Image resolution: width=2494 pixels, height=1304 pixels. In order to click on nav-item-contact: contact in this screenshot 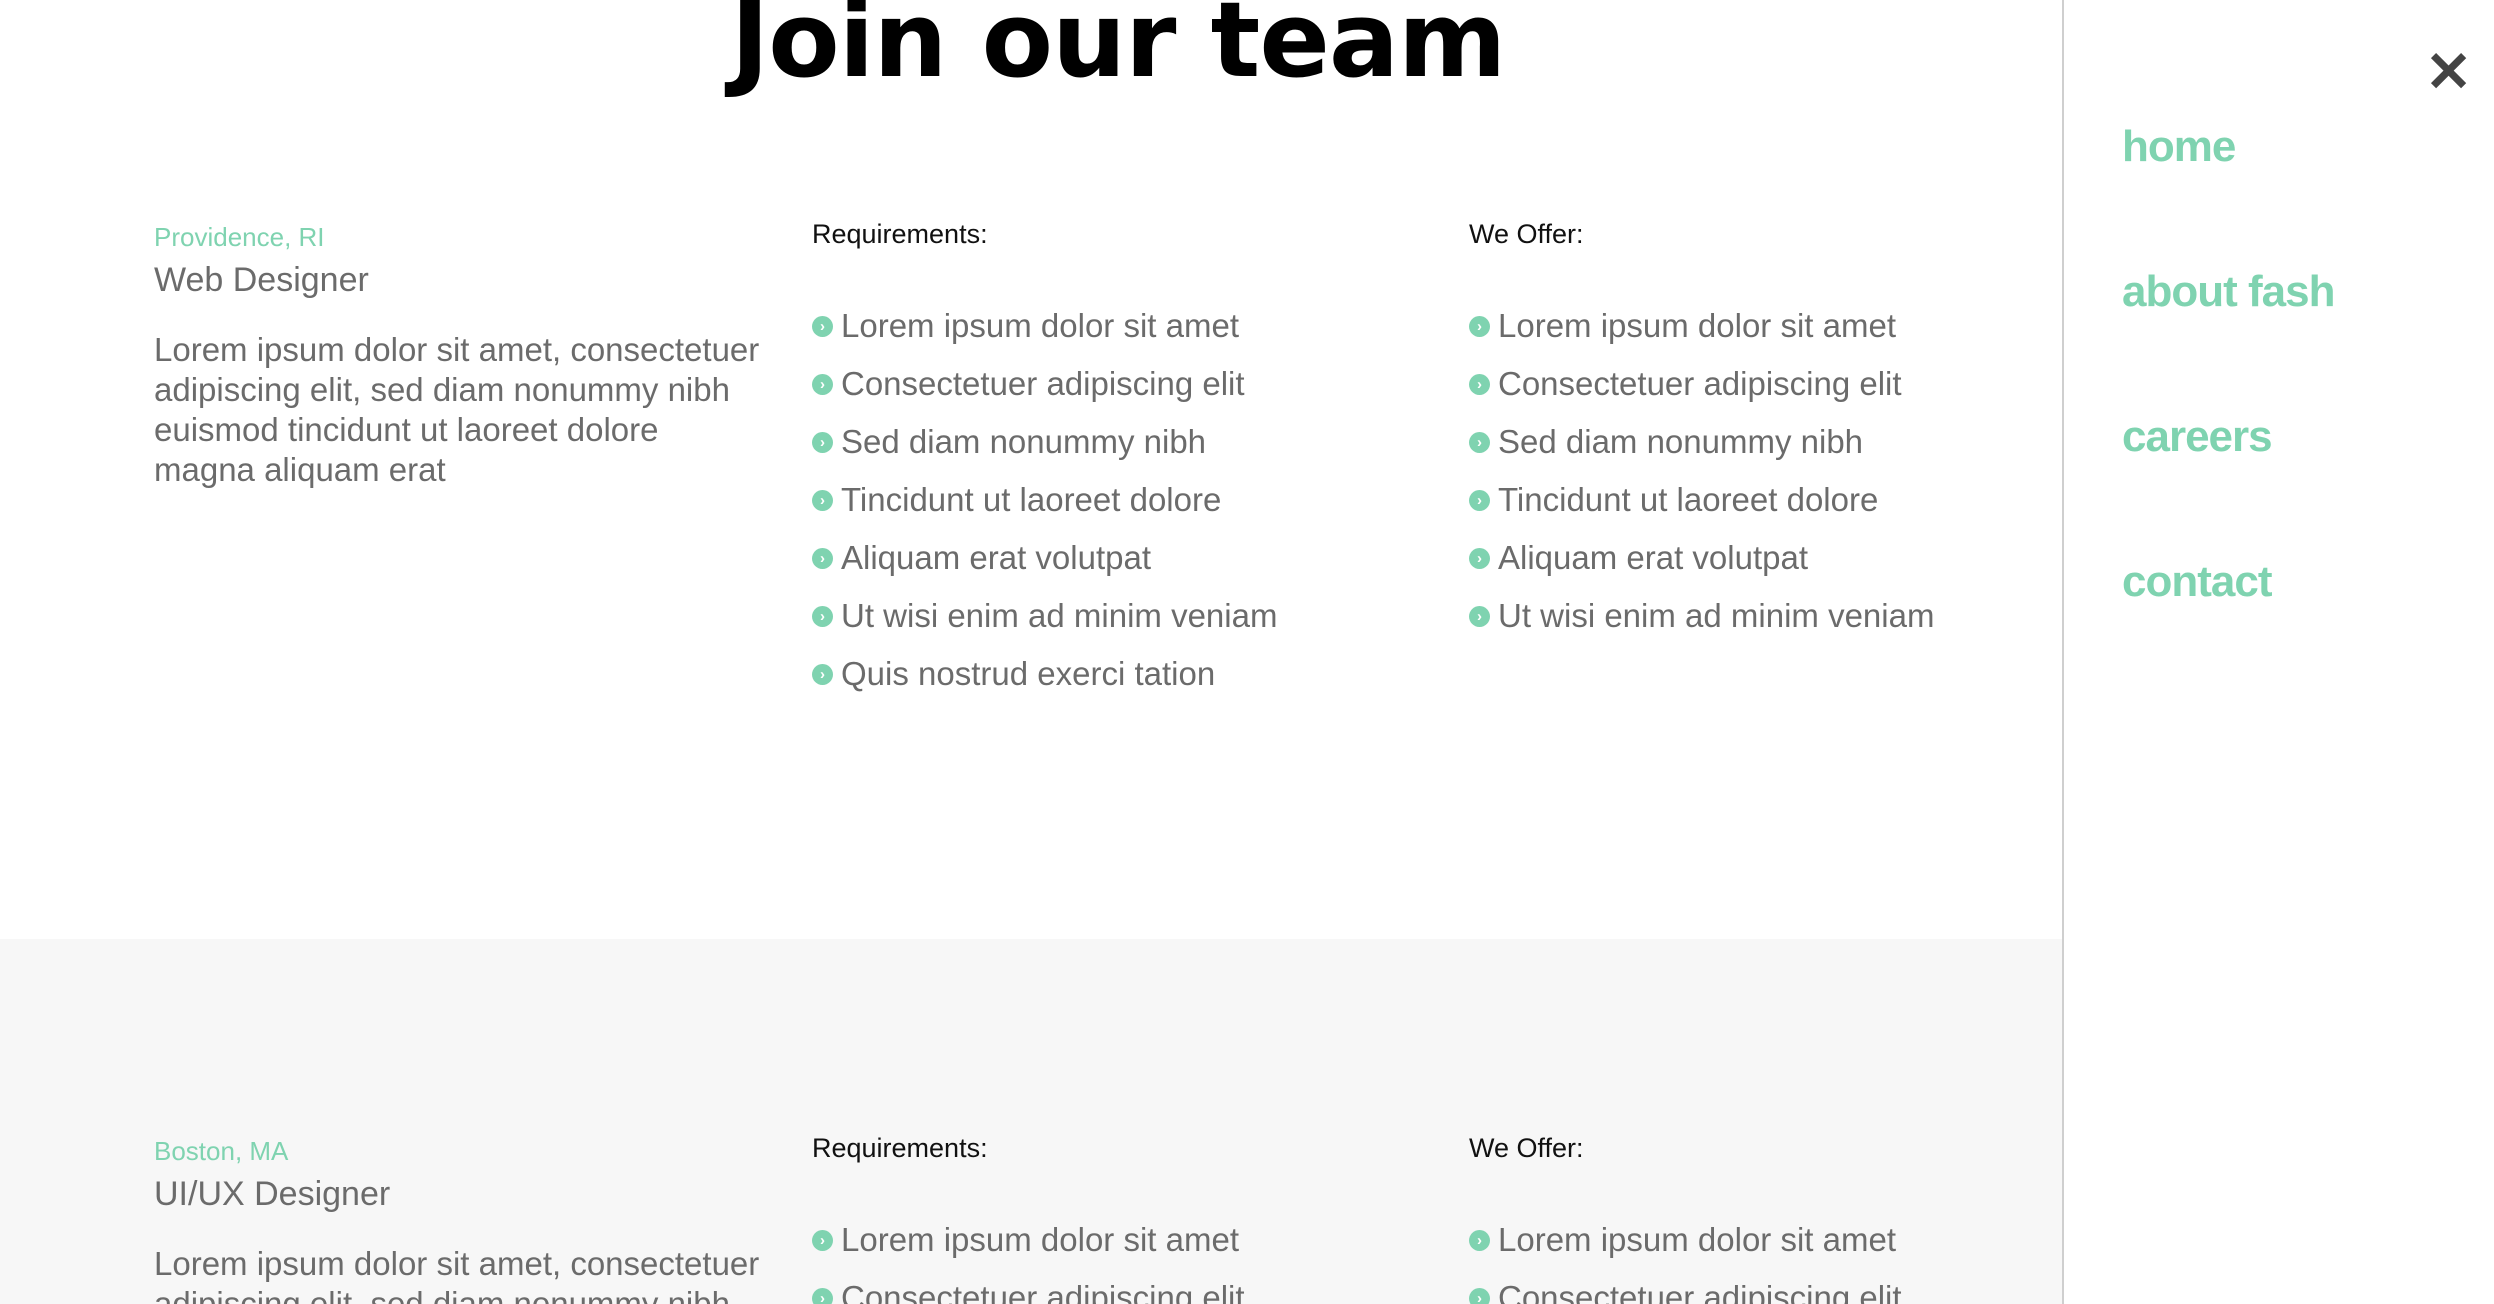, I will do `click(2228, 629)`.